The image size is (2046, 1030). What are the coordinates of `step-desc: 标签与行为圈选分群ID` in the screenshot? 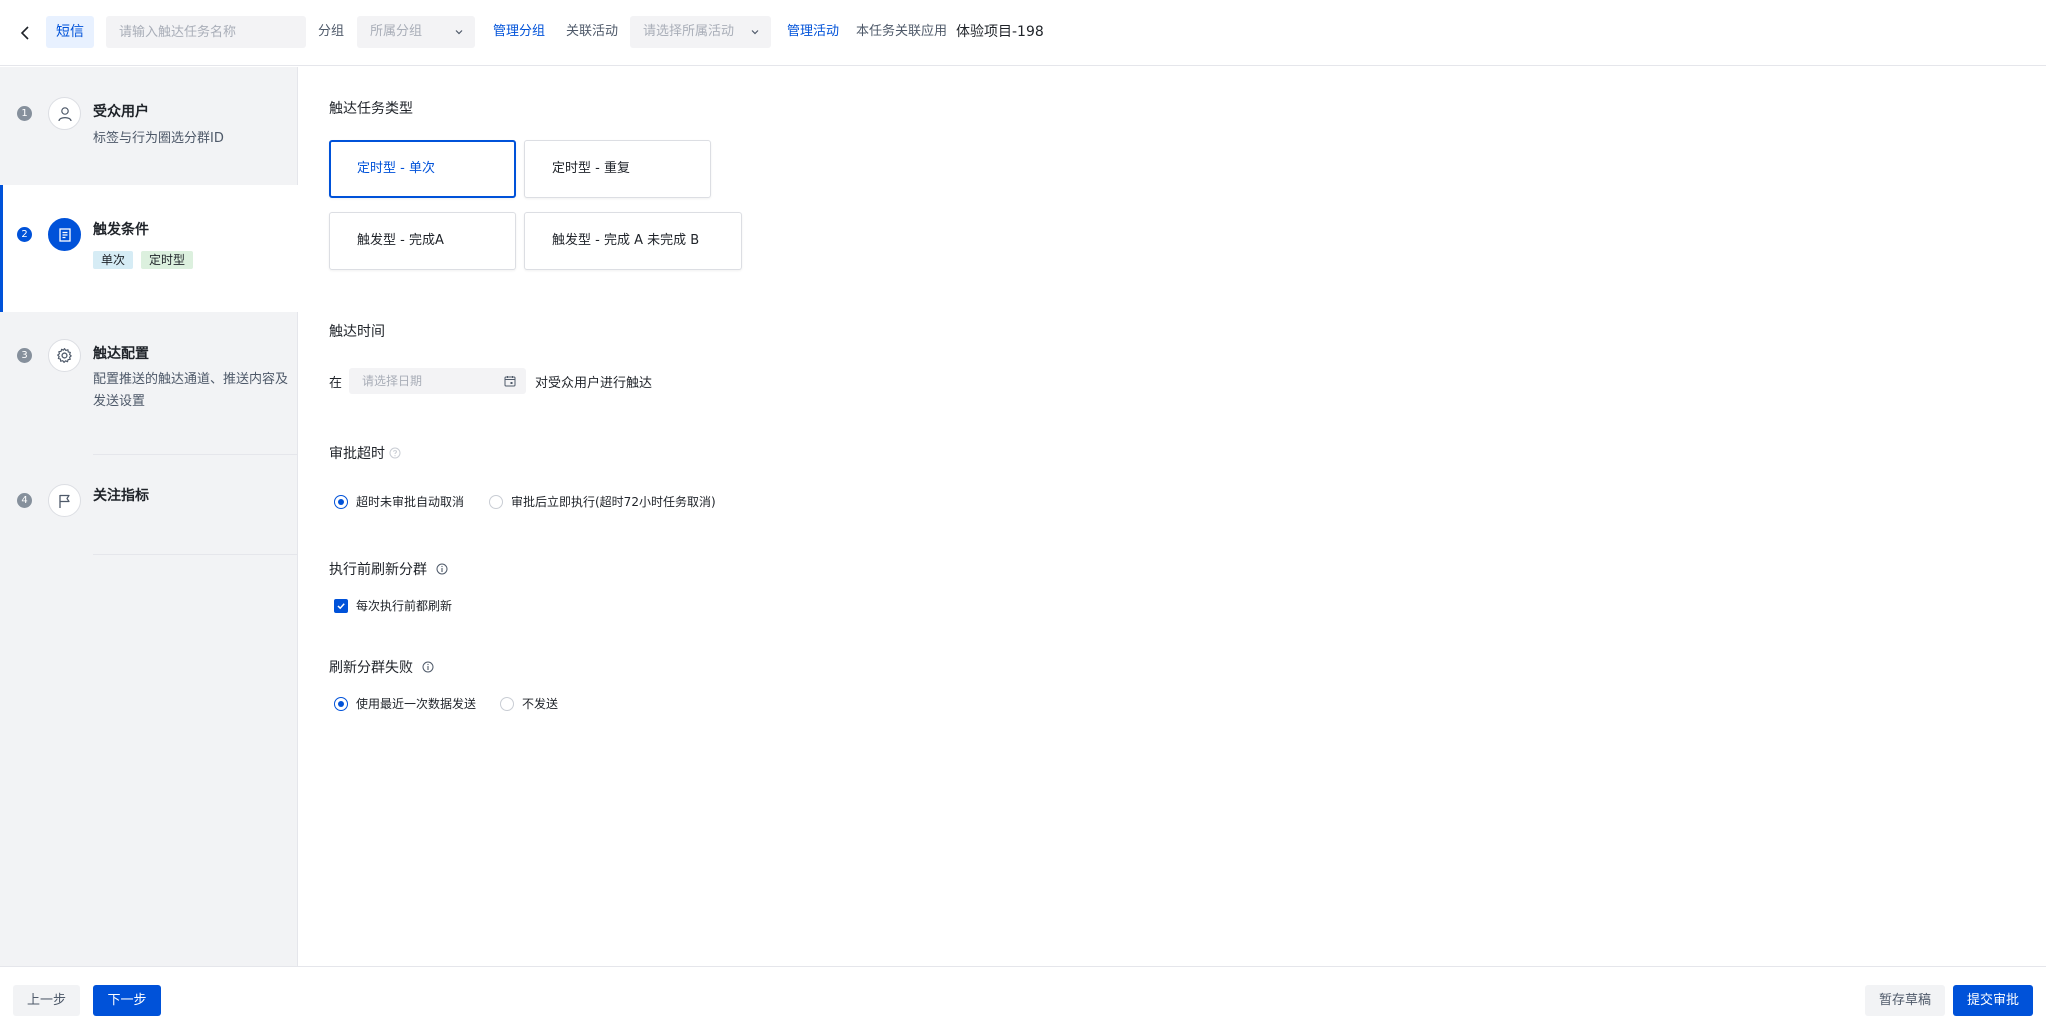 It's located at (158, 138).